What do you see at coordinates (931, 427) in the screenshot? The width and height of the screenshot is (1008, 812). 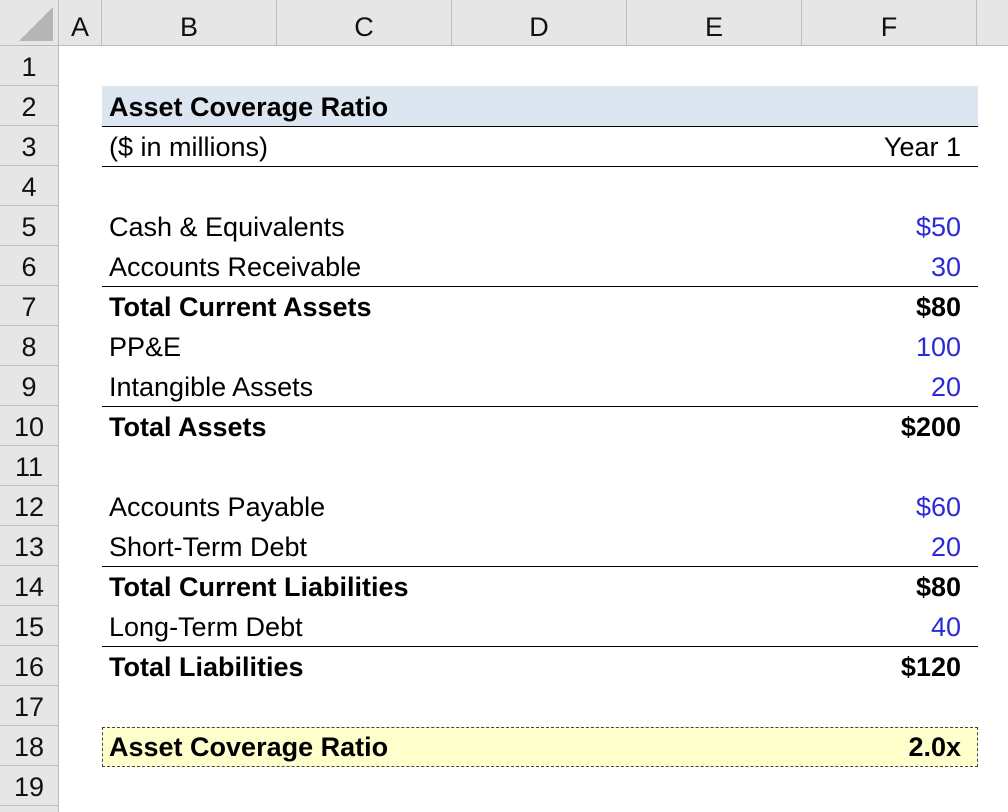 I see `total-assets-value: $200` at bounding box center [931, 427].